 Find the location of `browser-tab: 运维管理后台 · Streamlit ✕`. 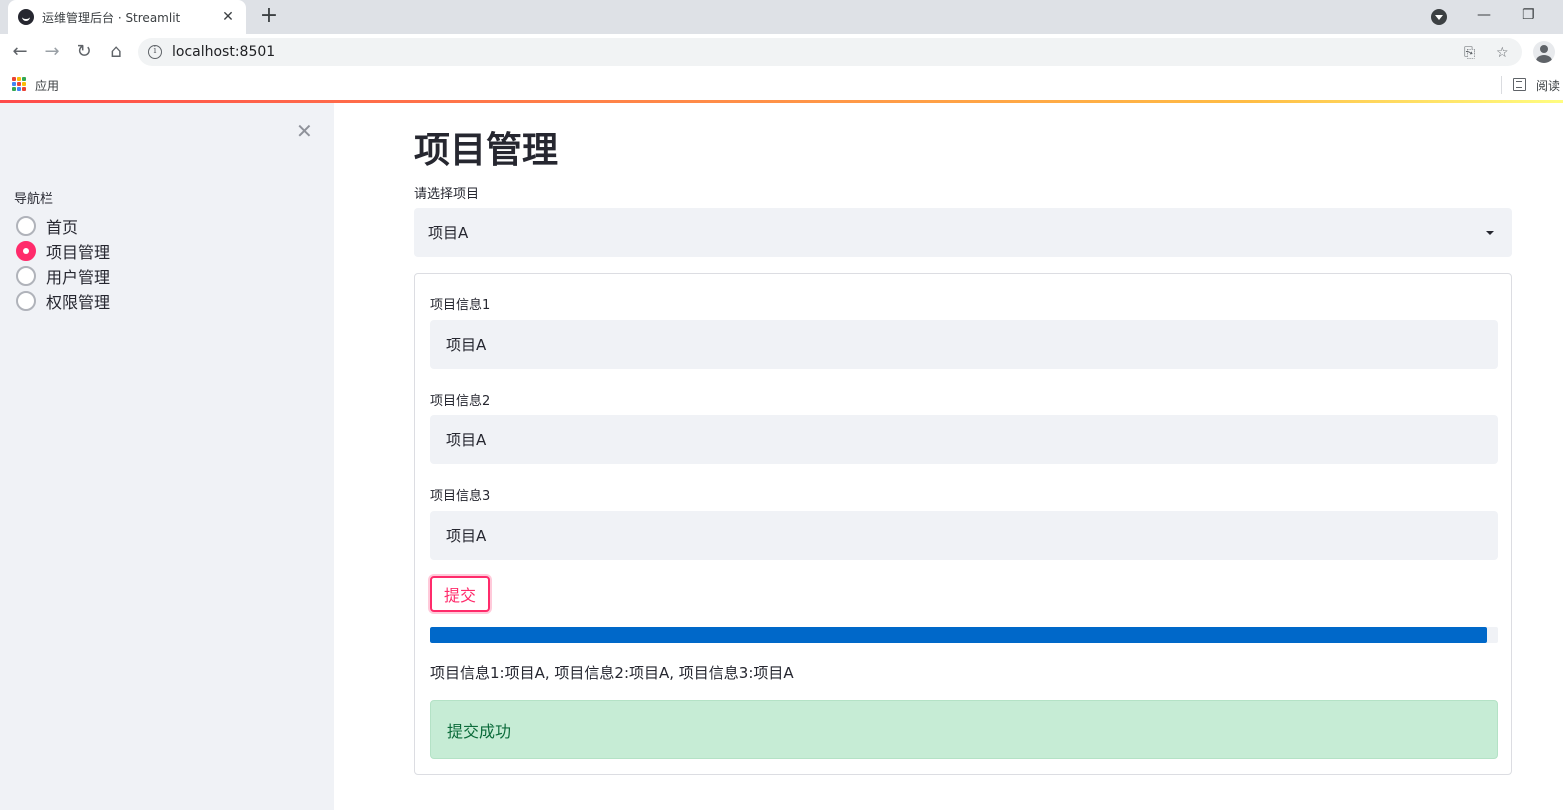

browser-tab: 运维管理后台 · Streamlit ✕ is located at coordinates (127, 17).